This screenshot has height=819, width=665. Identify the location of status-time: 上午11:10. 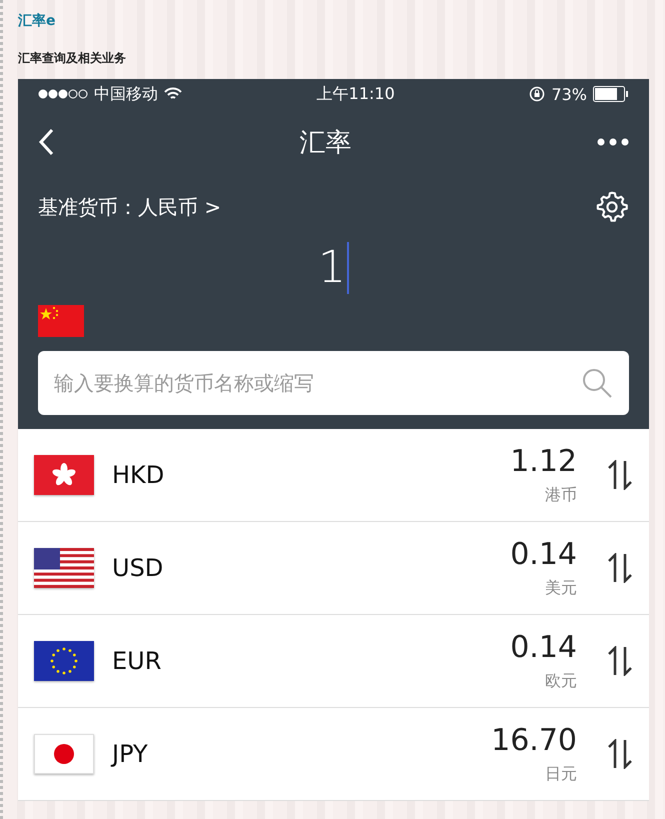
(355, 94).